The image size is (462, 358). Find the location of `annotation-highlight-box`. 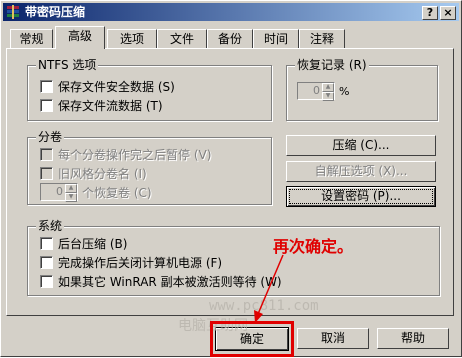

annotation-highlight-box is located at coordinates (252, 339).